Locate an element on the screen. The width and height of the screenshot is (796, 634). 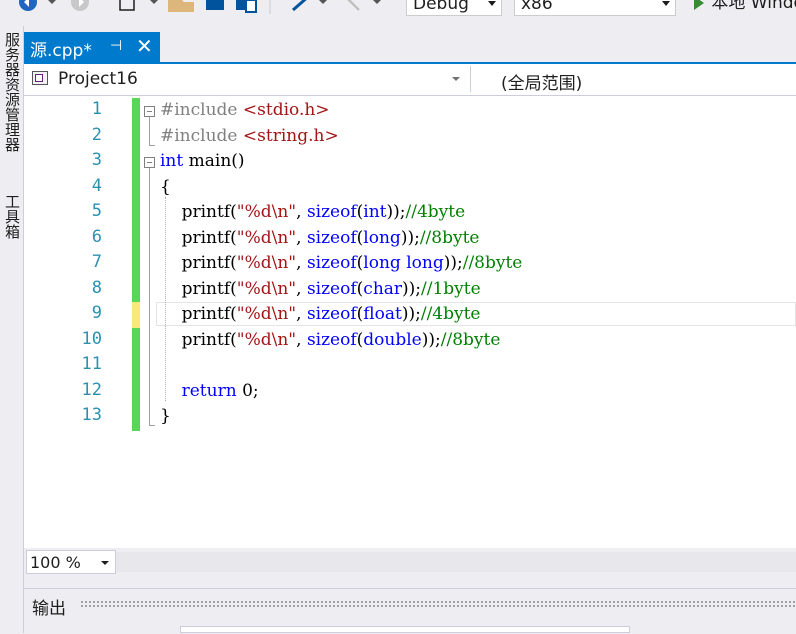
line-number: 6 is located at coordinates (96, 236).